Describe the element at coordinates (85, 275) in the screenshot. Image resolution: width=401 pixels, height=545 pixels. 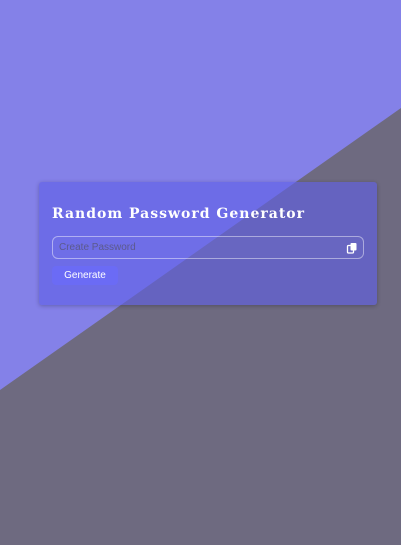
I see `generate-button: Generate` at that location.